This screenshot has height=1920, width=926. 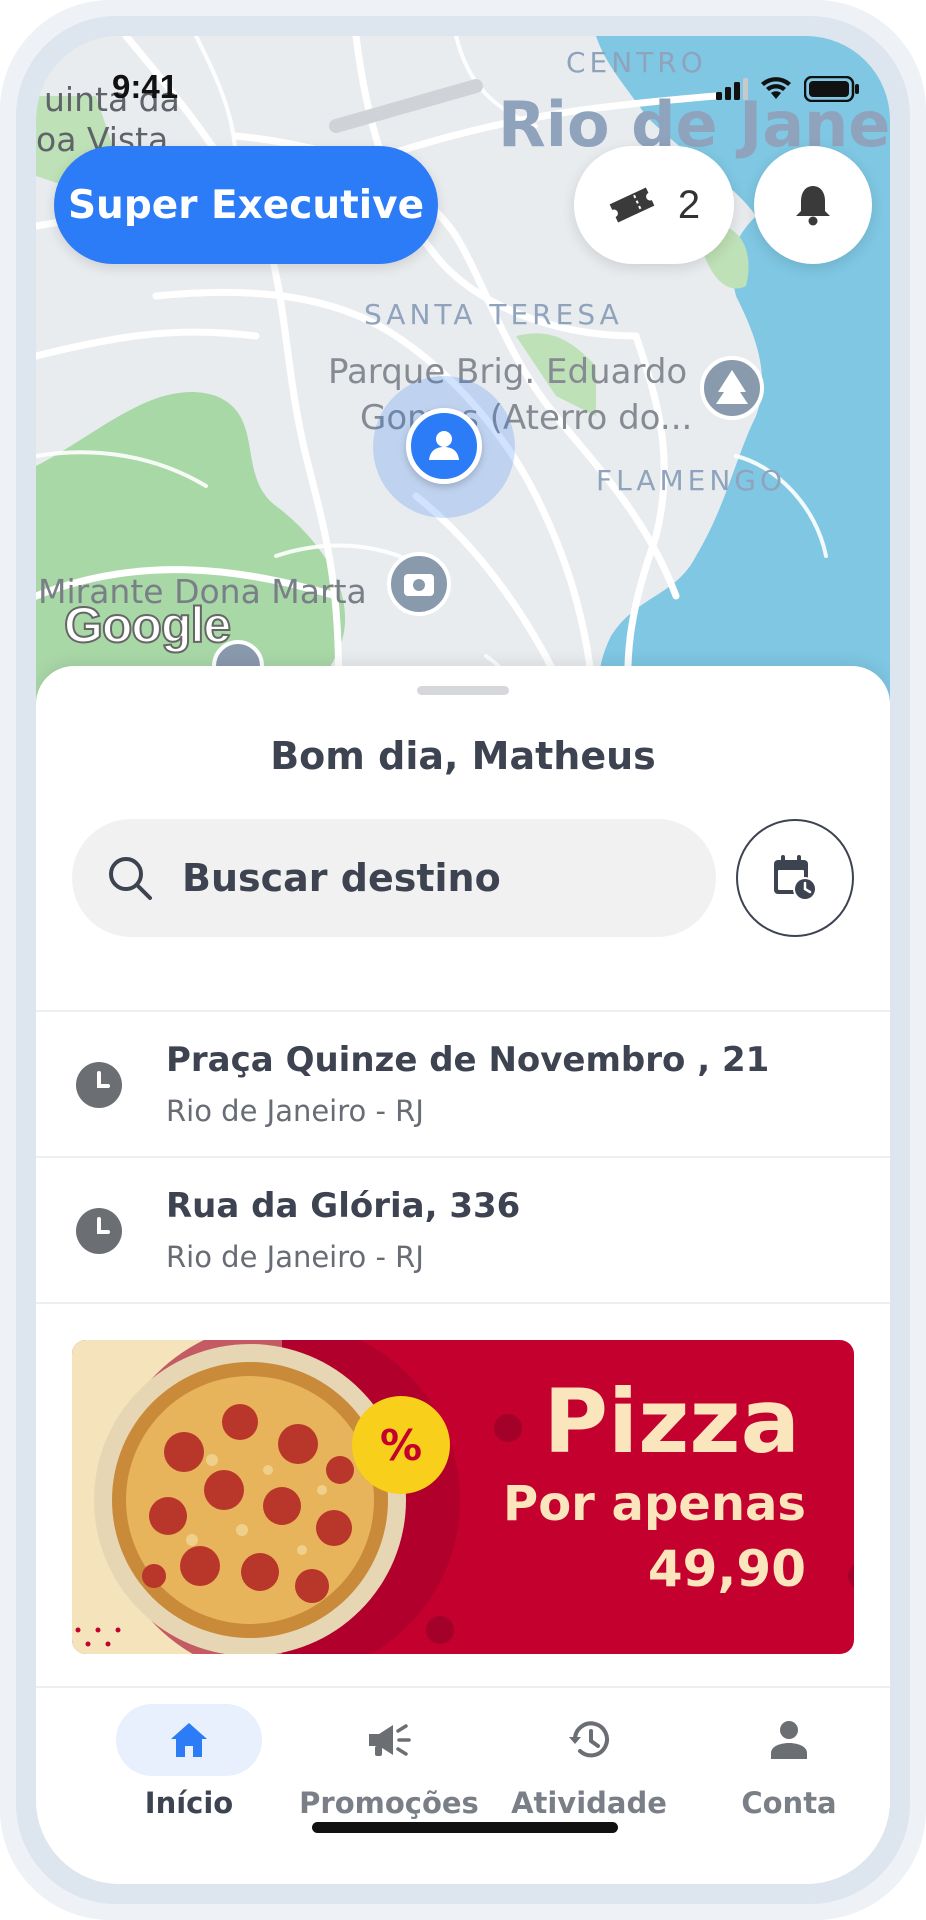 What do you see at coordinates (463, 1303) in the screenshot?
I see `divider` at bounding box center [463, 1303].